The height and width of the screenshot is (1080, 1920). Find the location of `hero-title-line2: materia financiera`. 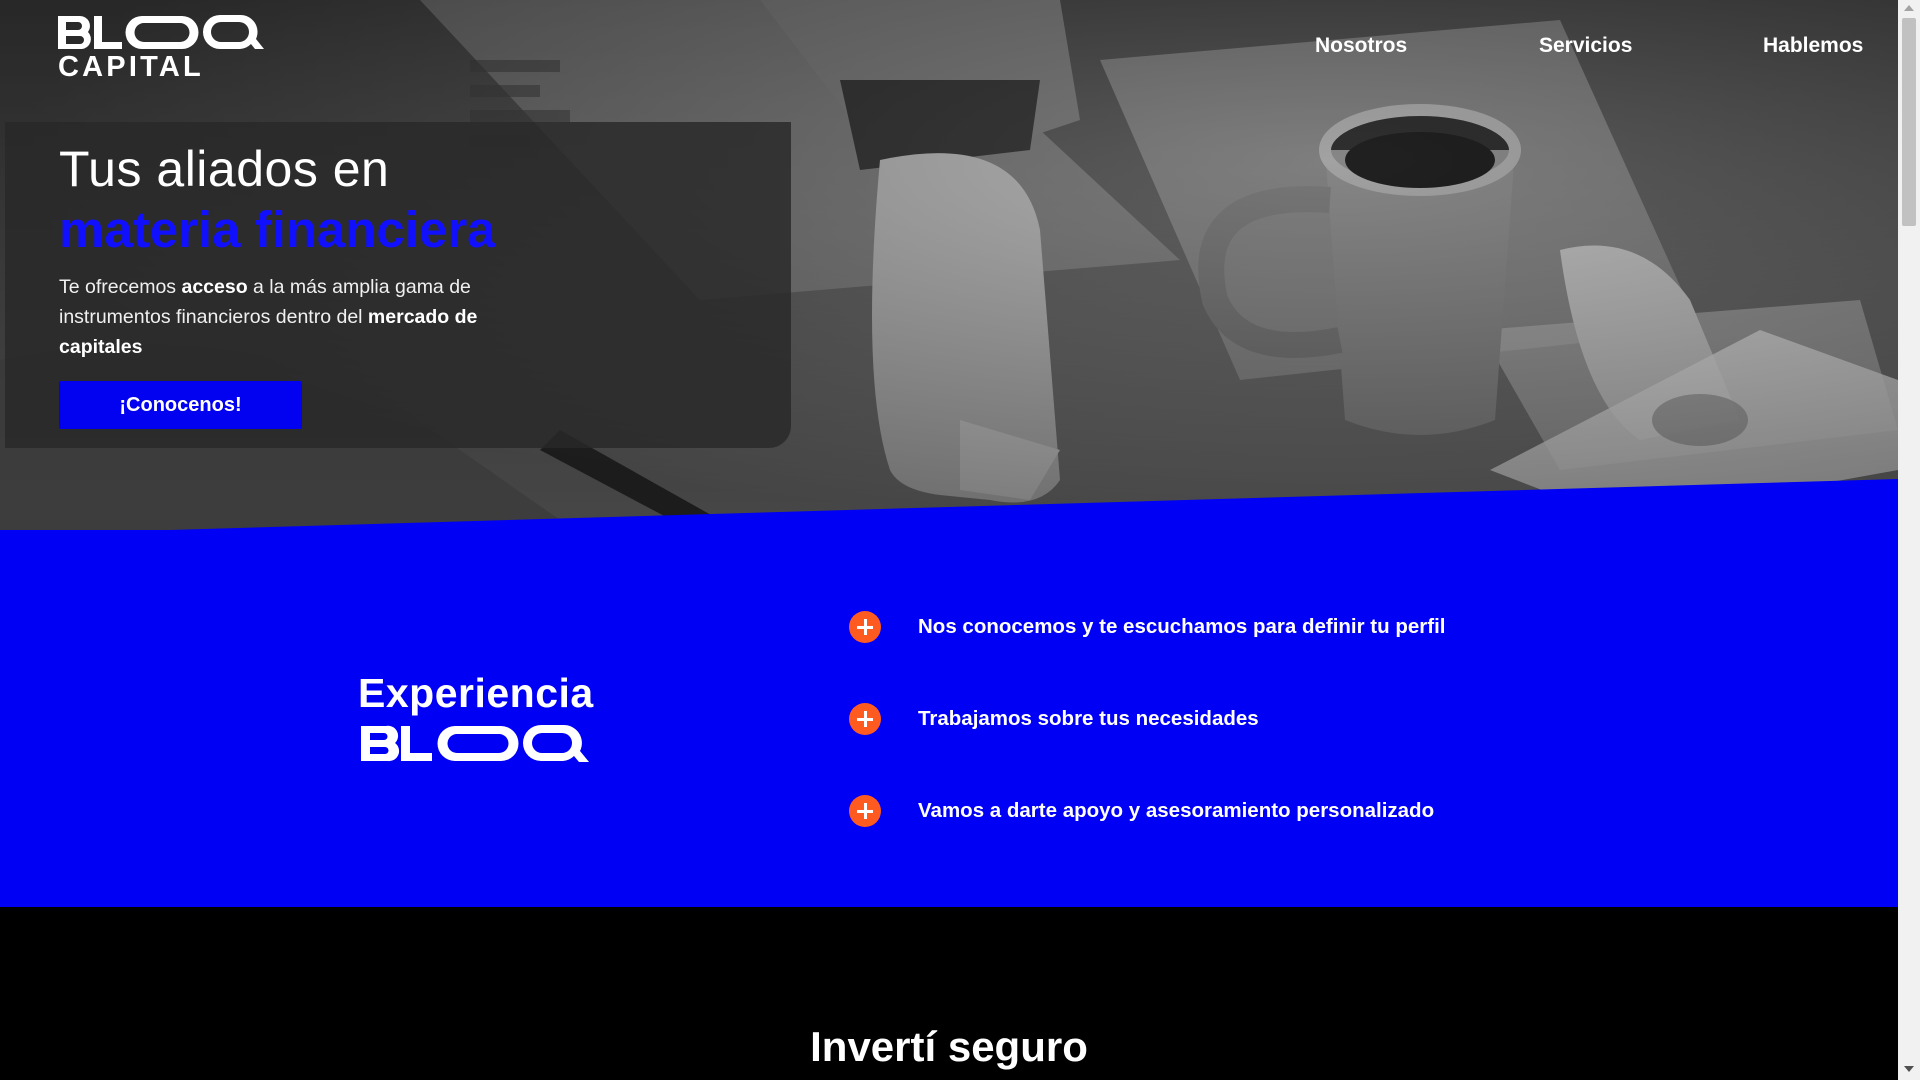

hero-title-line2: materia financiera is located at coordinates (277, 229).